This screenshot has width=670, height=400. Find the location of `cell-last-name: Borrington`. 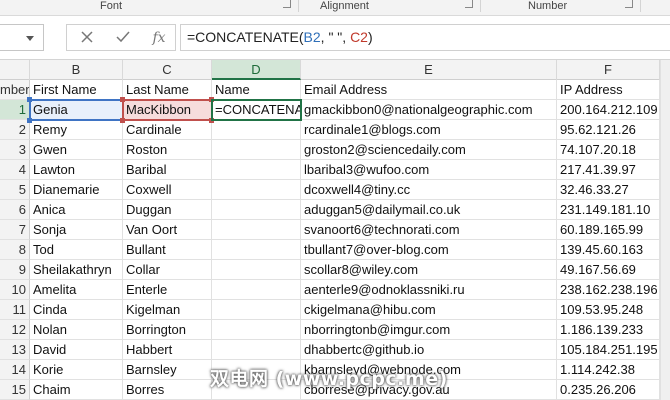

cell-last-name: Borrington is located at coordinates (167, 330).